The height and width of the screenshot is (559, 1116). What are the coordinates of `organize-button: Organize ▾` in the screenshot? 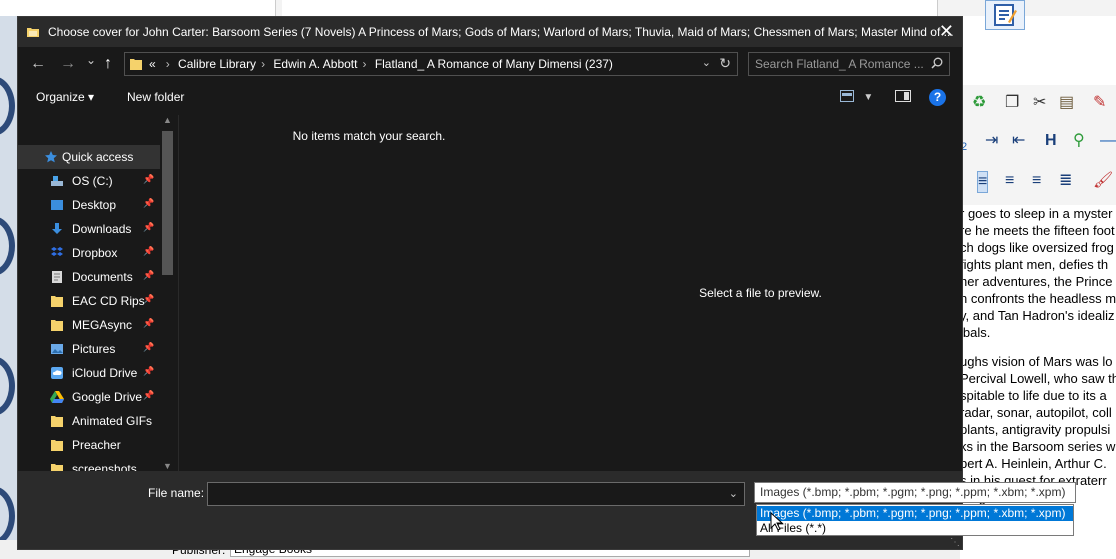 It's located at (65, 97).